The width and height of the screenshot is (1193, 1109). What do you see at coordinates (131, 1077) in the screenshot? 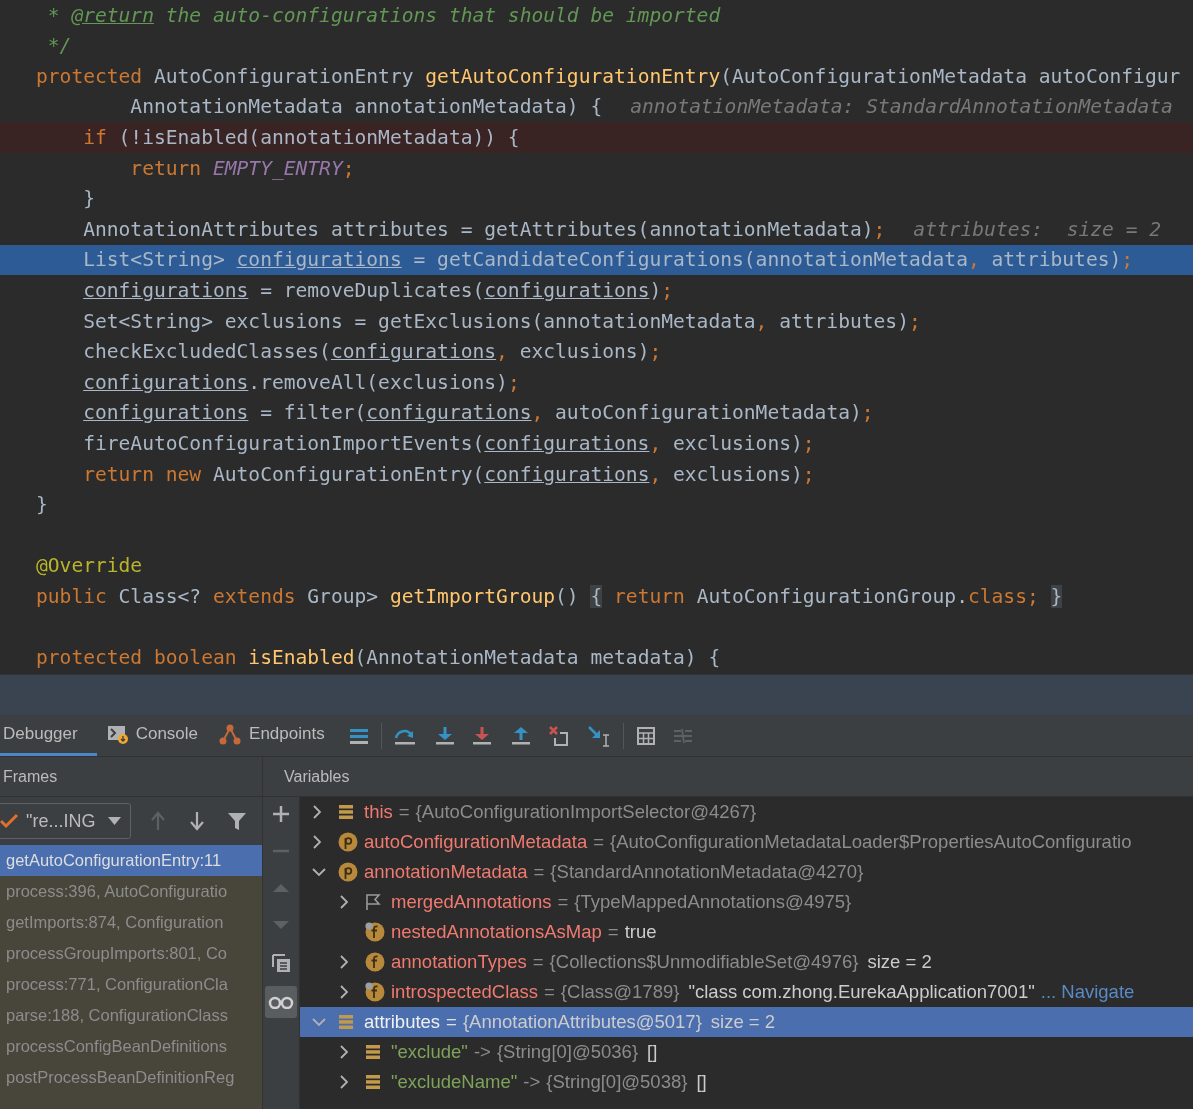
I see `frame-item: postProcessBeanDefinitionReg` at bounding box center [131, 1077].